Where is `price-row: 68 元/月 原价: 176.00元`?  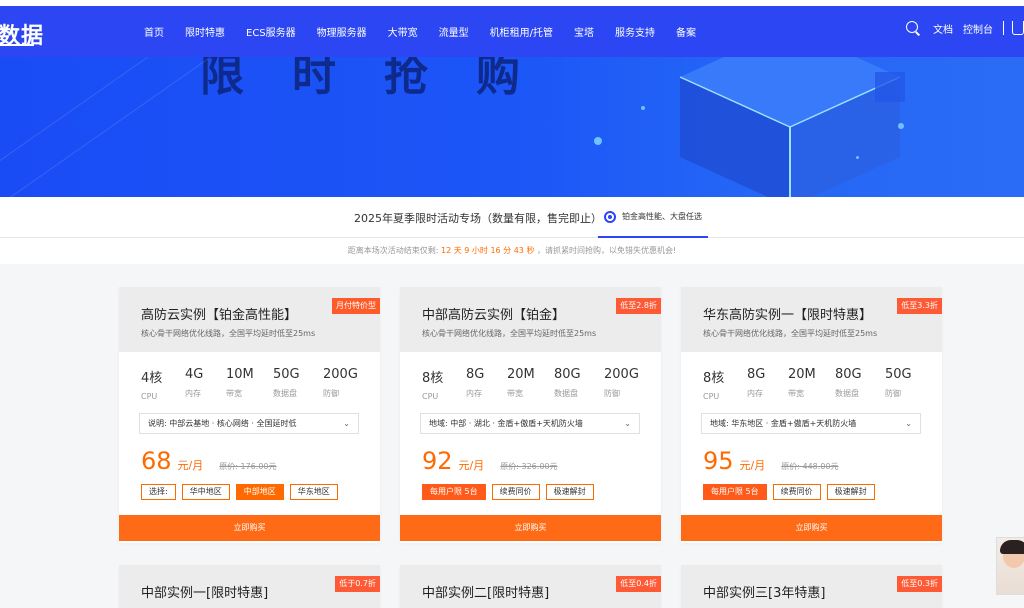 price-row: 68 元/月 原价: 176.00元 is located at coordinates (209, 461).